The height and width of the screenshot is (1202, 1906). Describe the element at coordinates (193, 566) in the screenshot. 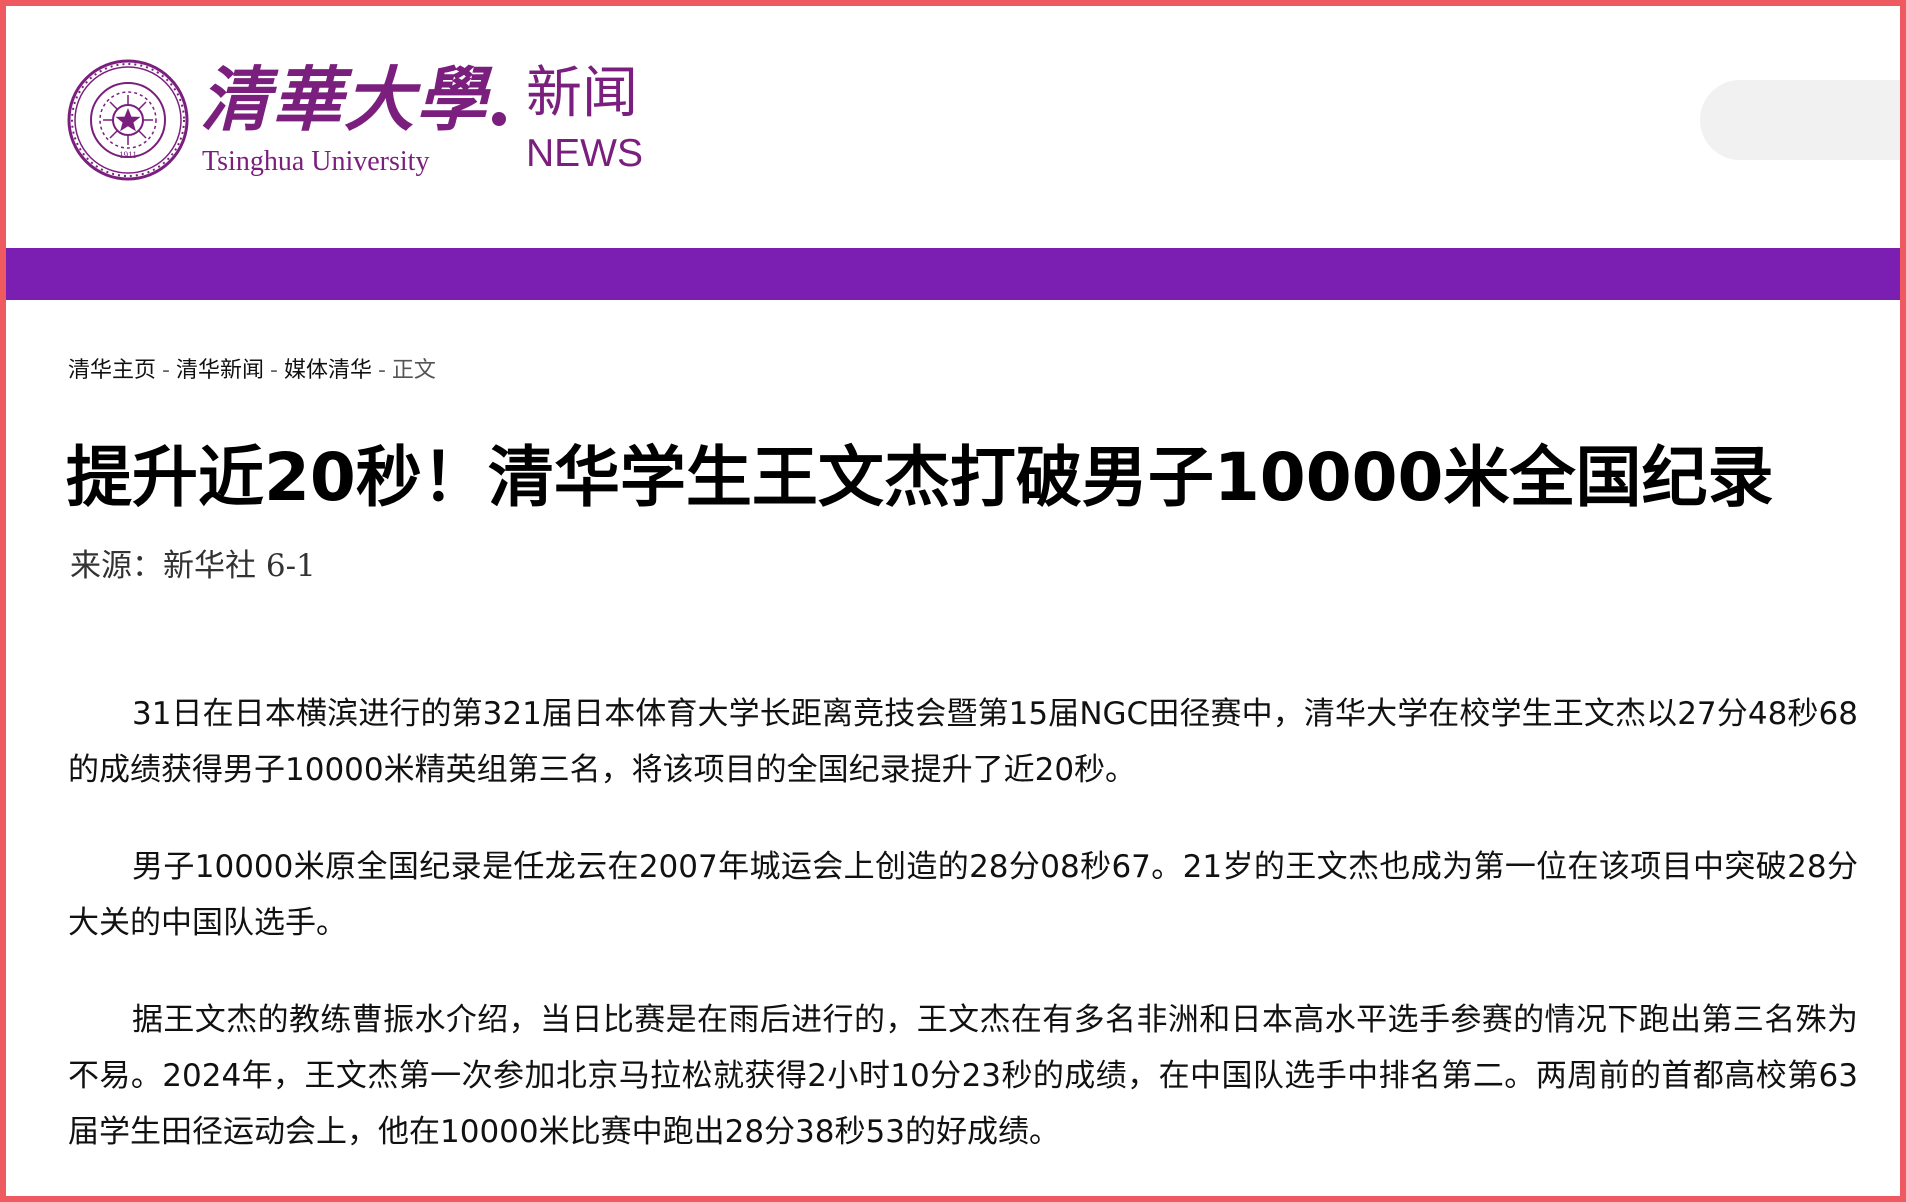

I see `article-source: 来源：新华社 6-1` at that location.